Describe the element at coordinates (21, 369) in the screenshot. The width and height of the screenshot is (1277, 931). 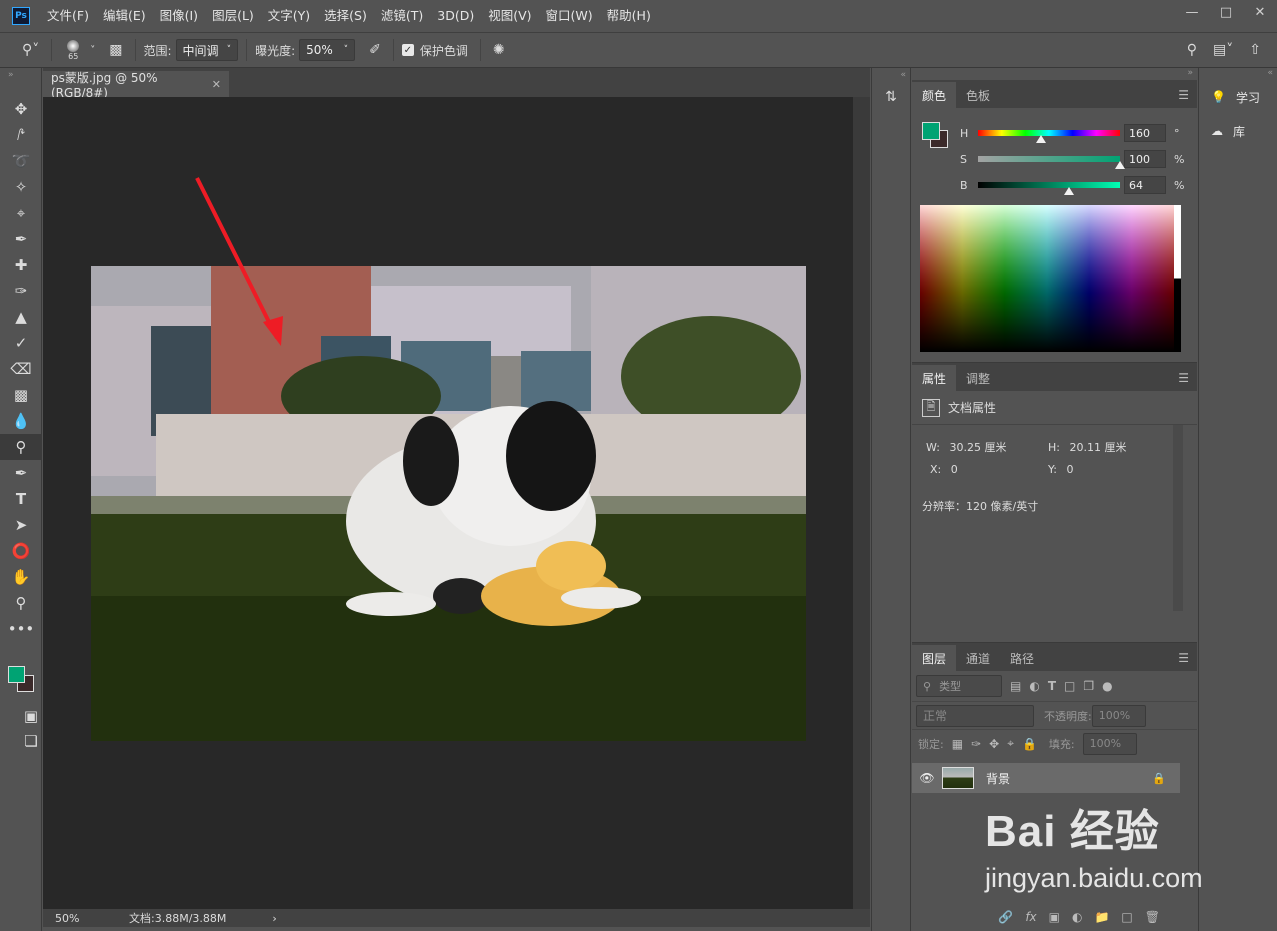
I see `eraser-tool-icon: ⌫` at that location.